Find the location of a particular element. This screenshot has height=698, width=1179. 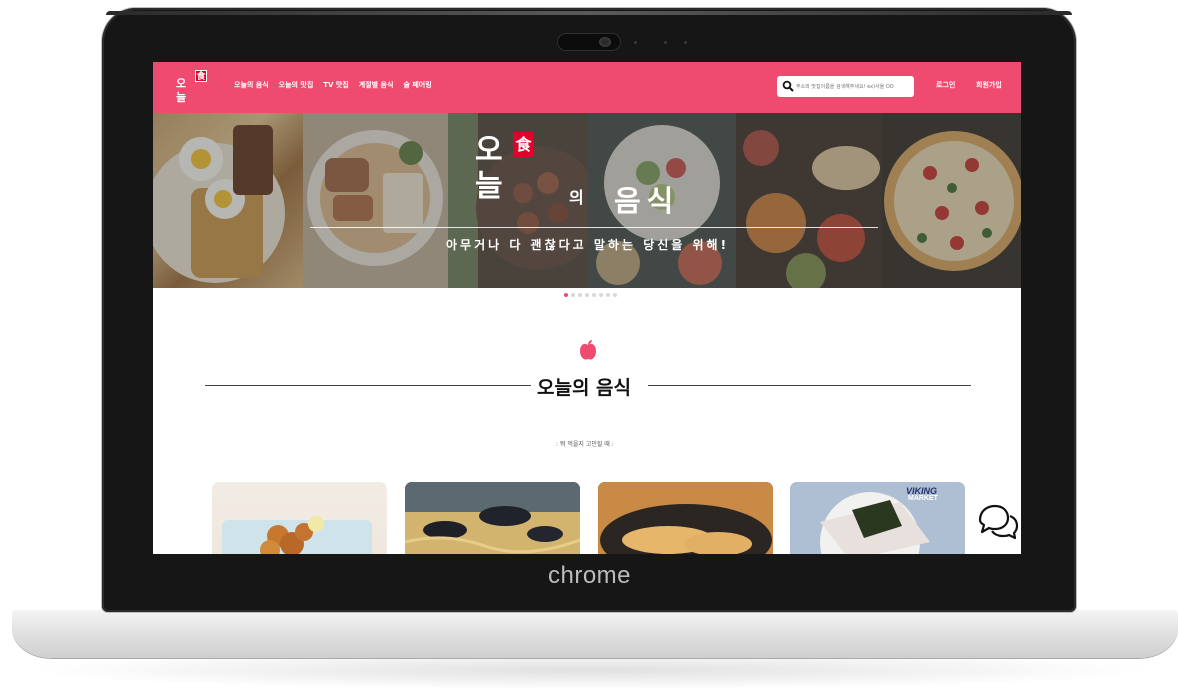

viking-market-brand-sub: MARKET is located at coordinates (923, 498).